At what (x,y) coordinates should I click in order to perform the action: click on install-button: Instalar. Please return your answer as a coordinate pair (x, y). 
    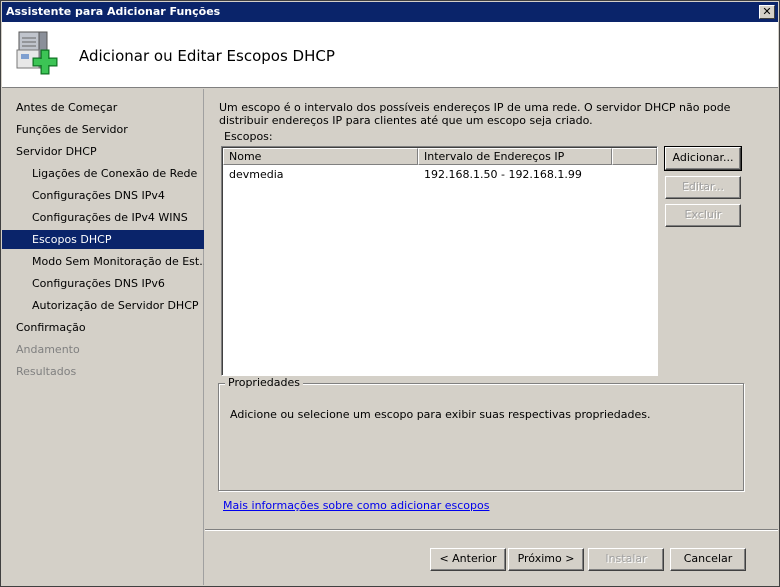
    Looking at the image, I should click on (626, 559).